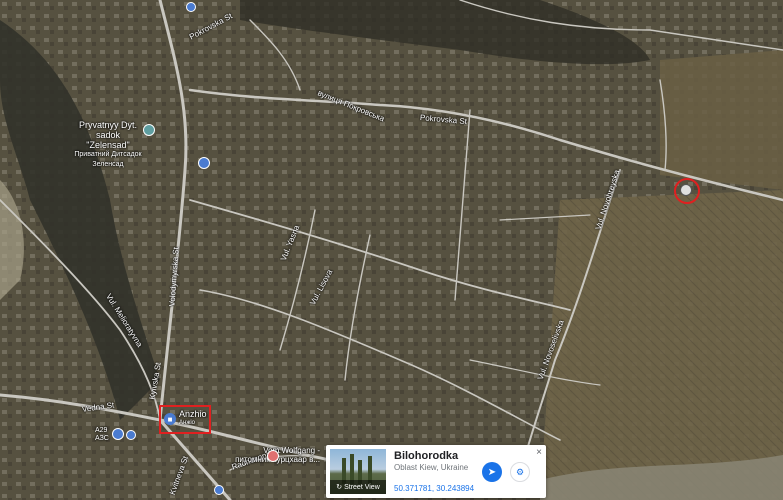 This screenshot has height=500, width=783. I want to click on gas-station-icon, so click(118, 434).